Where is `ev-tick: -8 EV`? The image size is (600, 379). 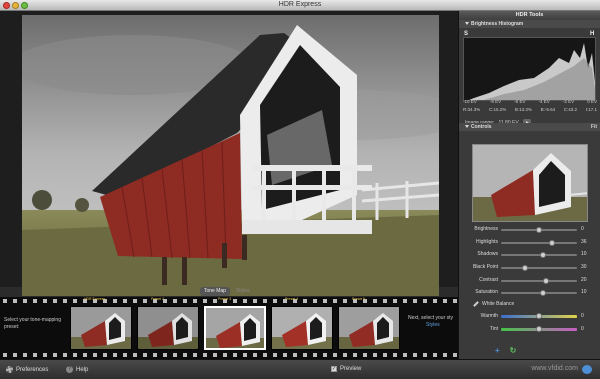
ev-tick: -8 EV is located at coordinates (495, 101).